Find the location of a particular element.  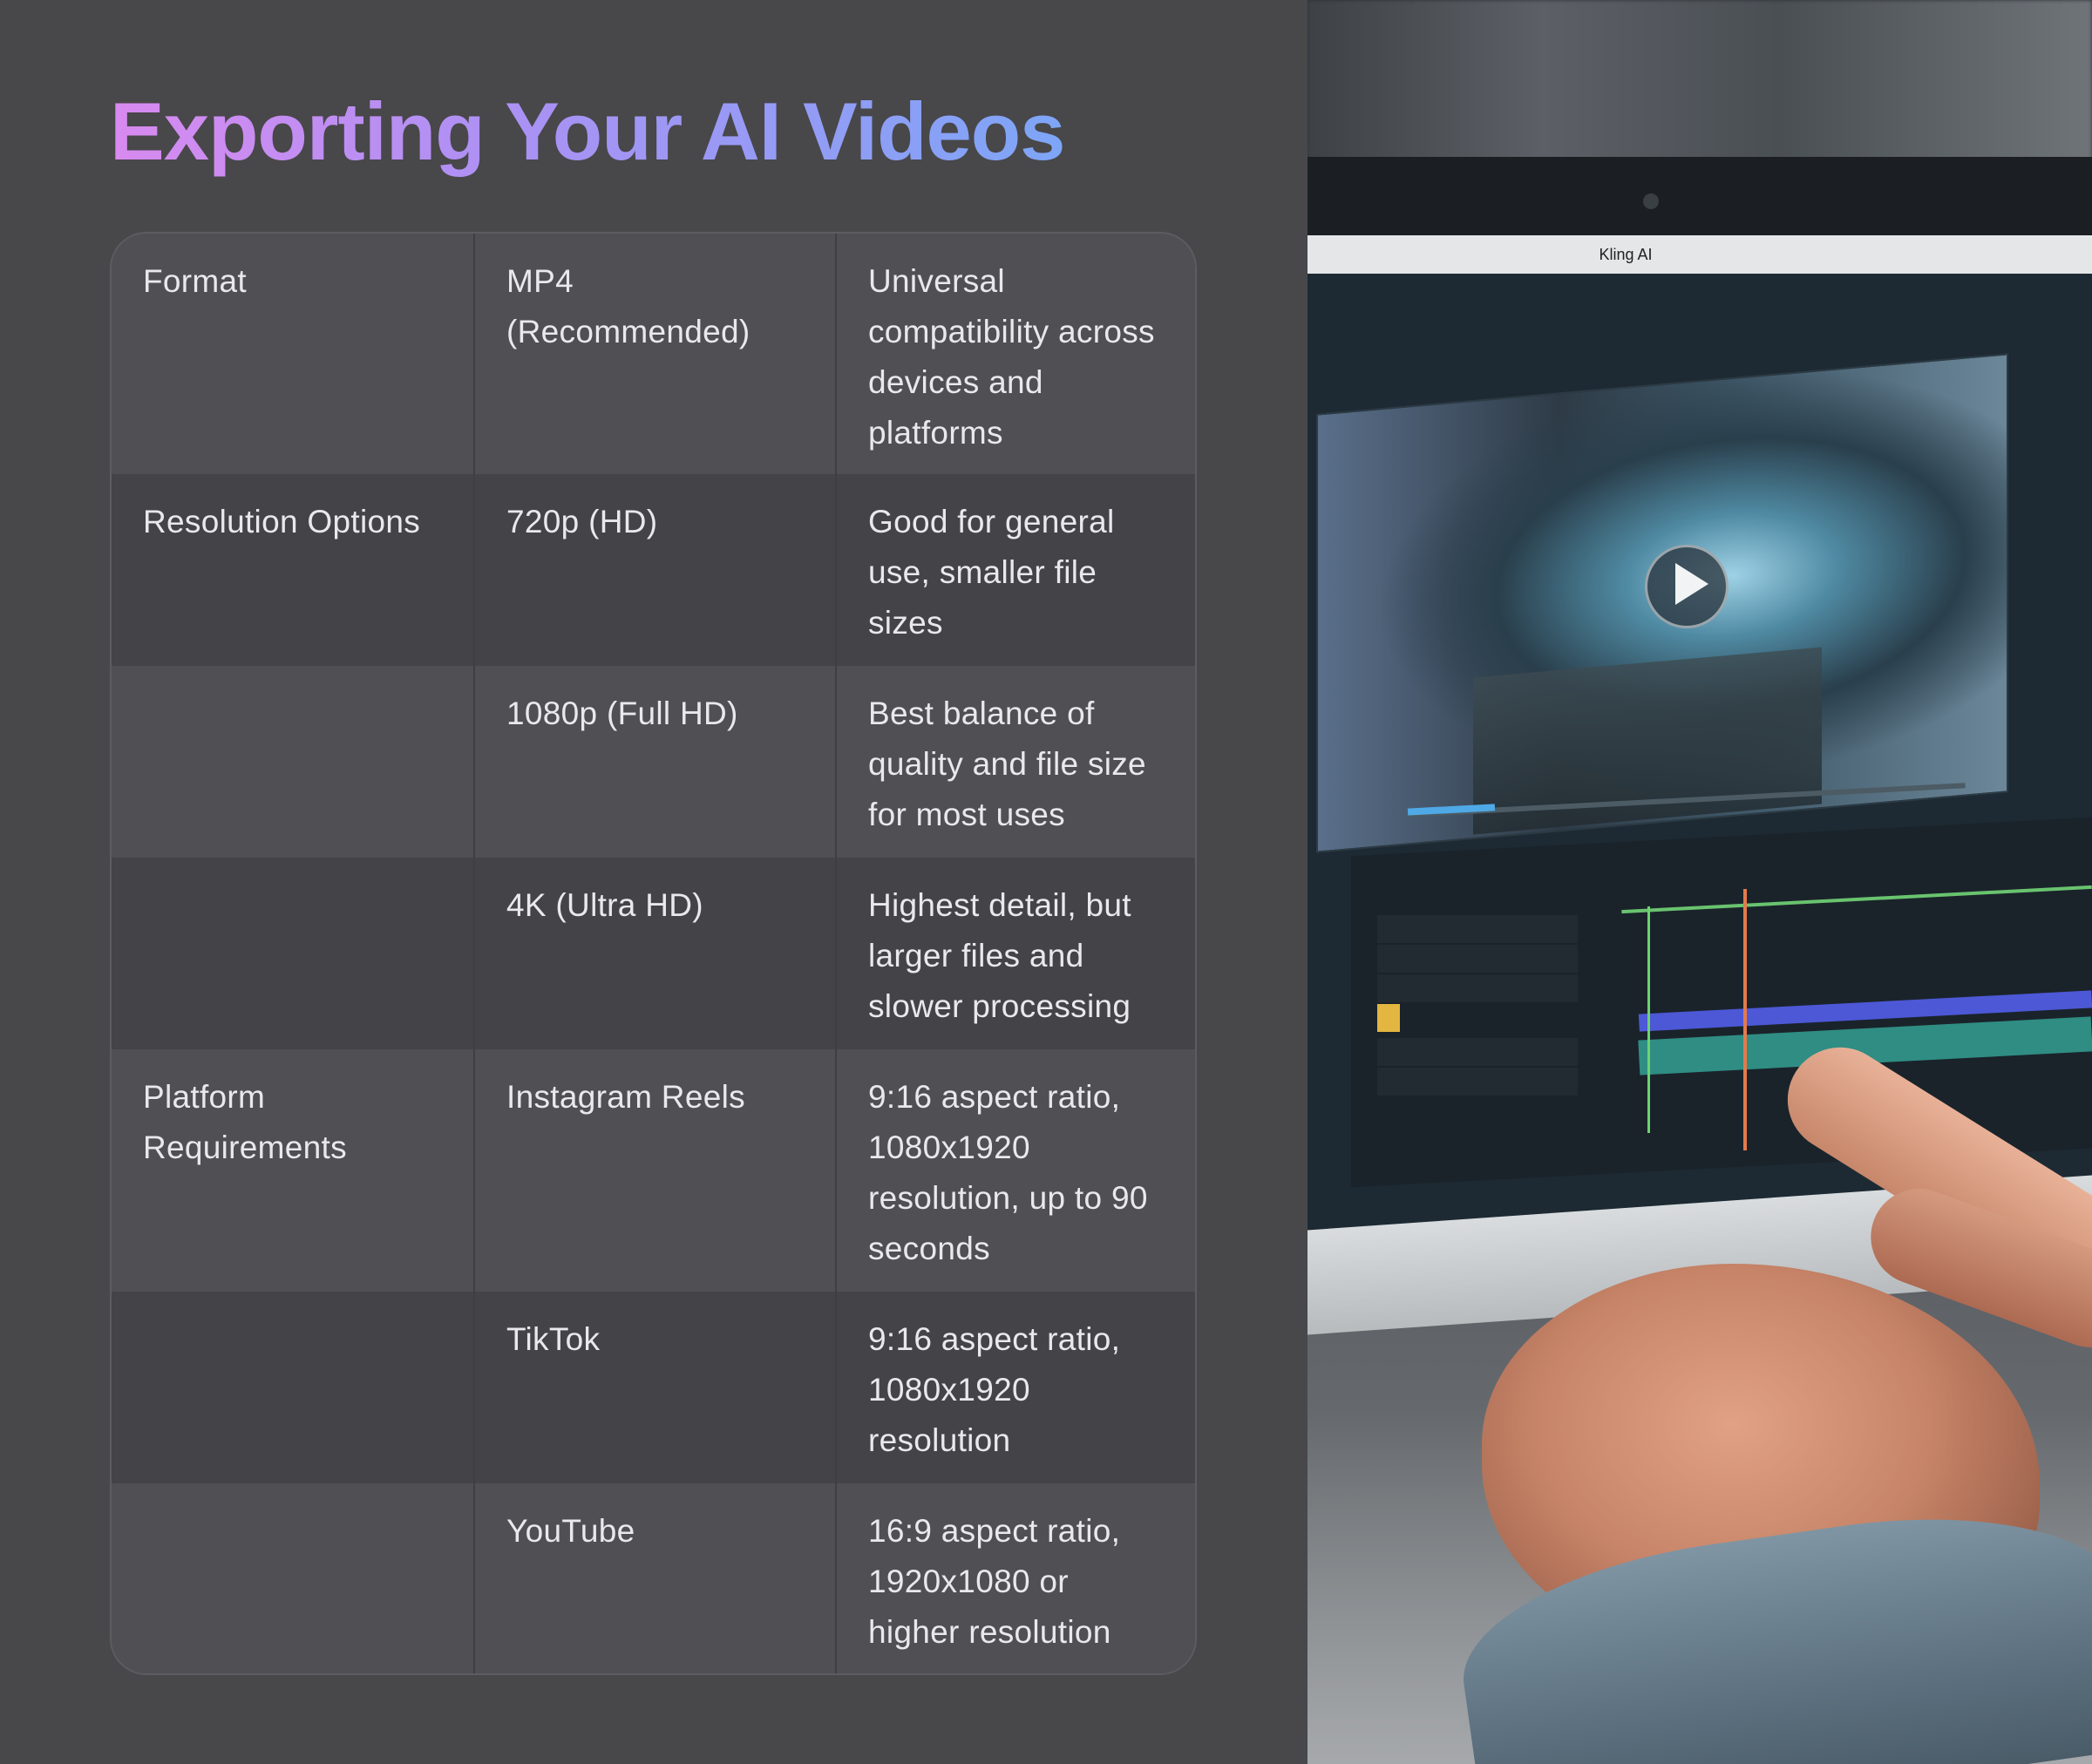

row-option: 720p (HD) is located at coordinates (654, 570).